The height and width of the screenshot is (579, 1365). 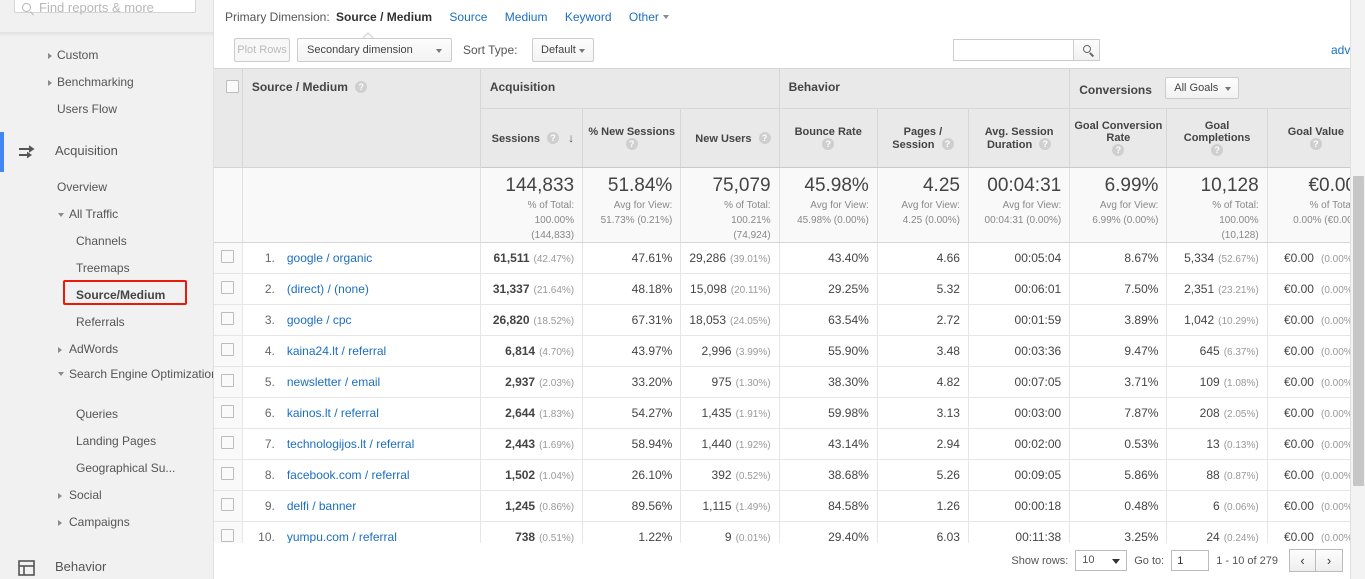 I want to click on sidebar-item-source-medium: Source/Medium, so click(x=106, y=295).